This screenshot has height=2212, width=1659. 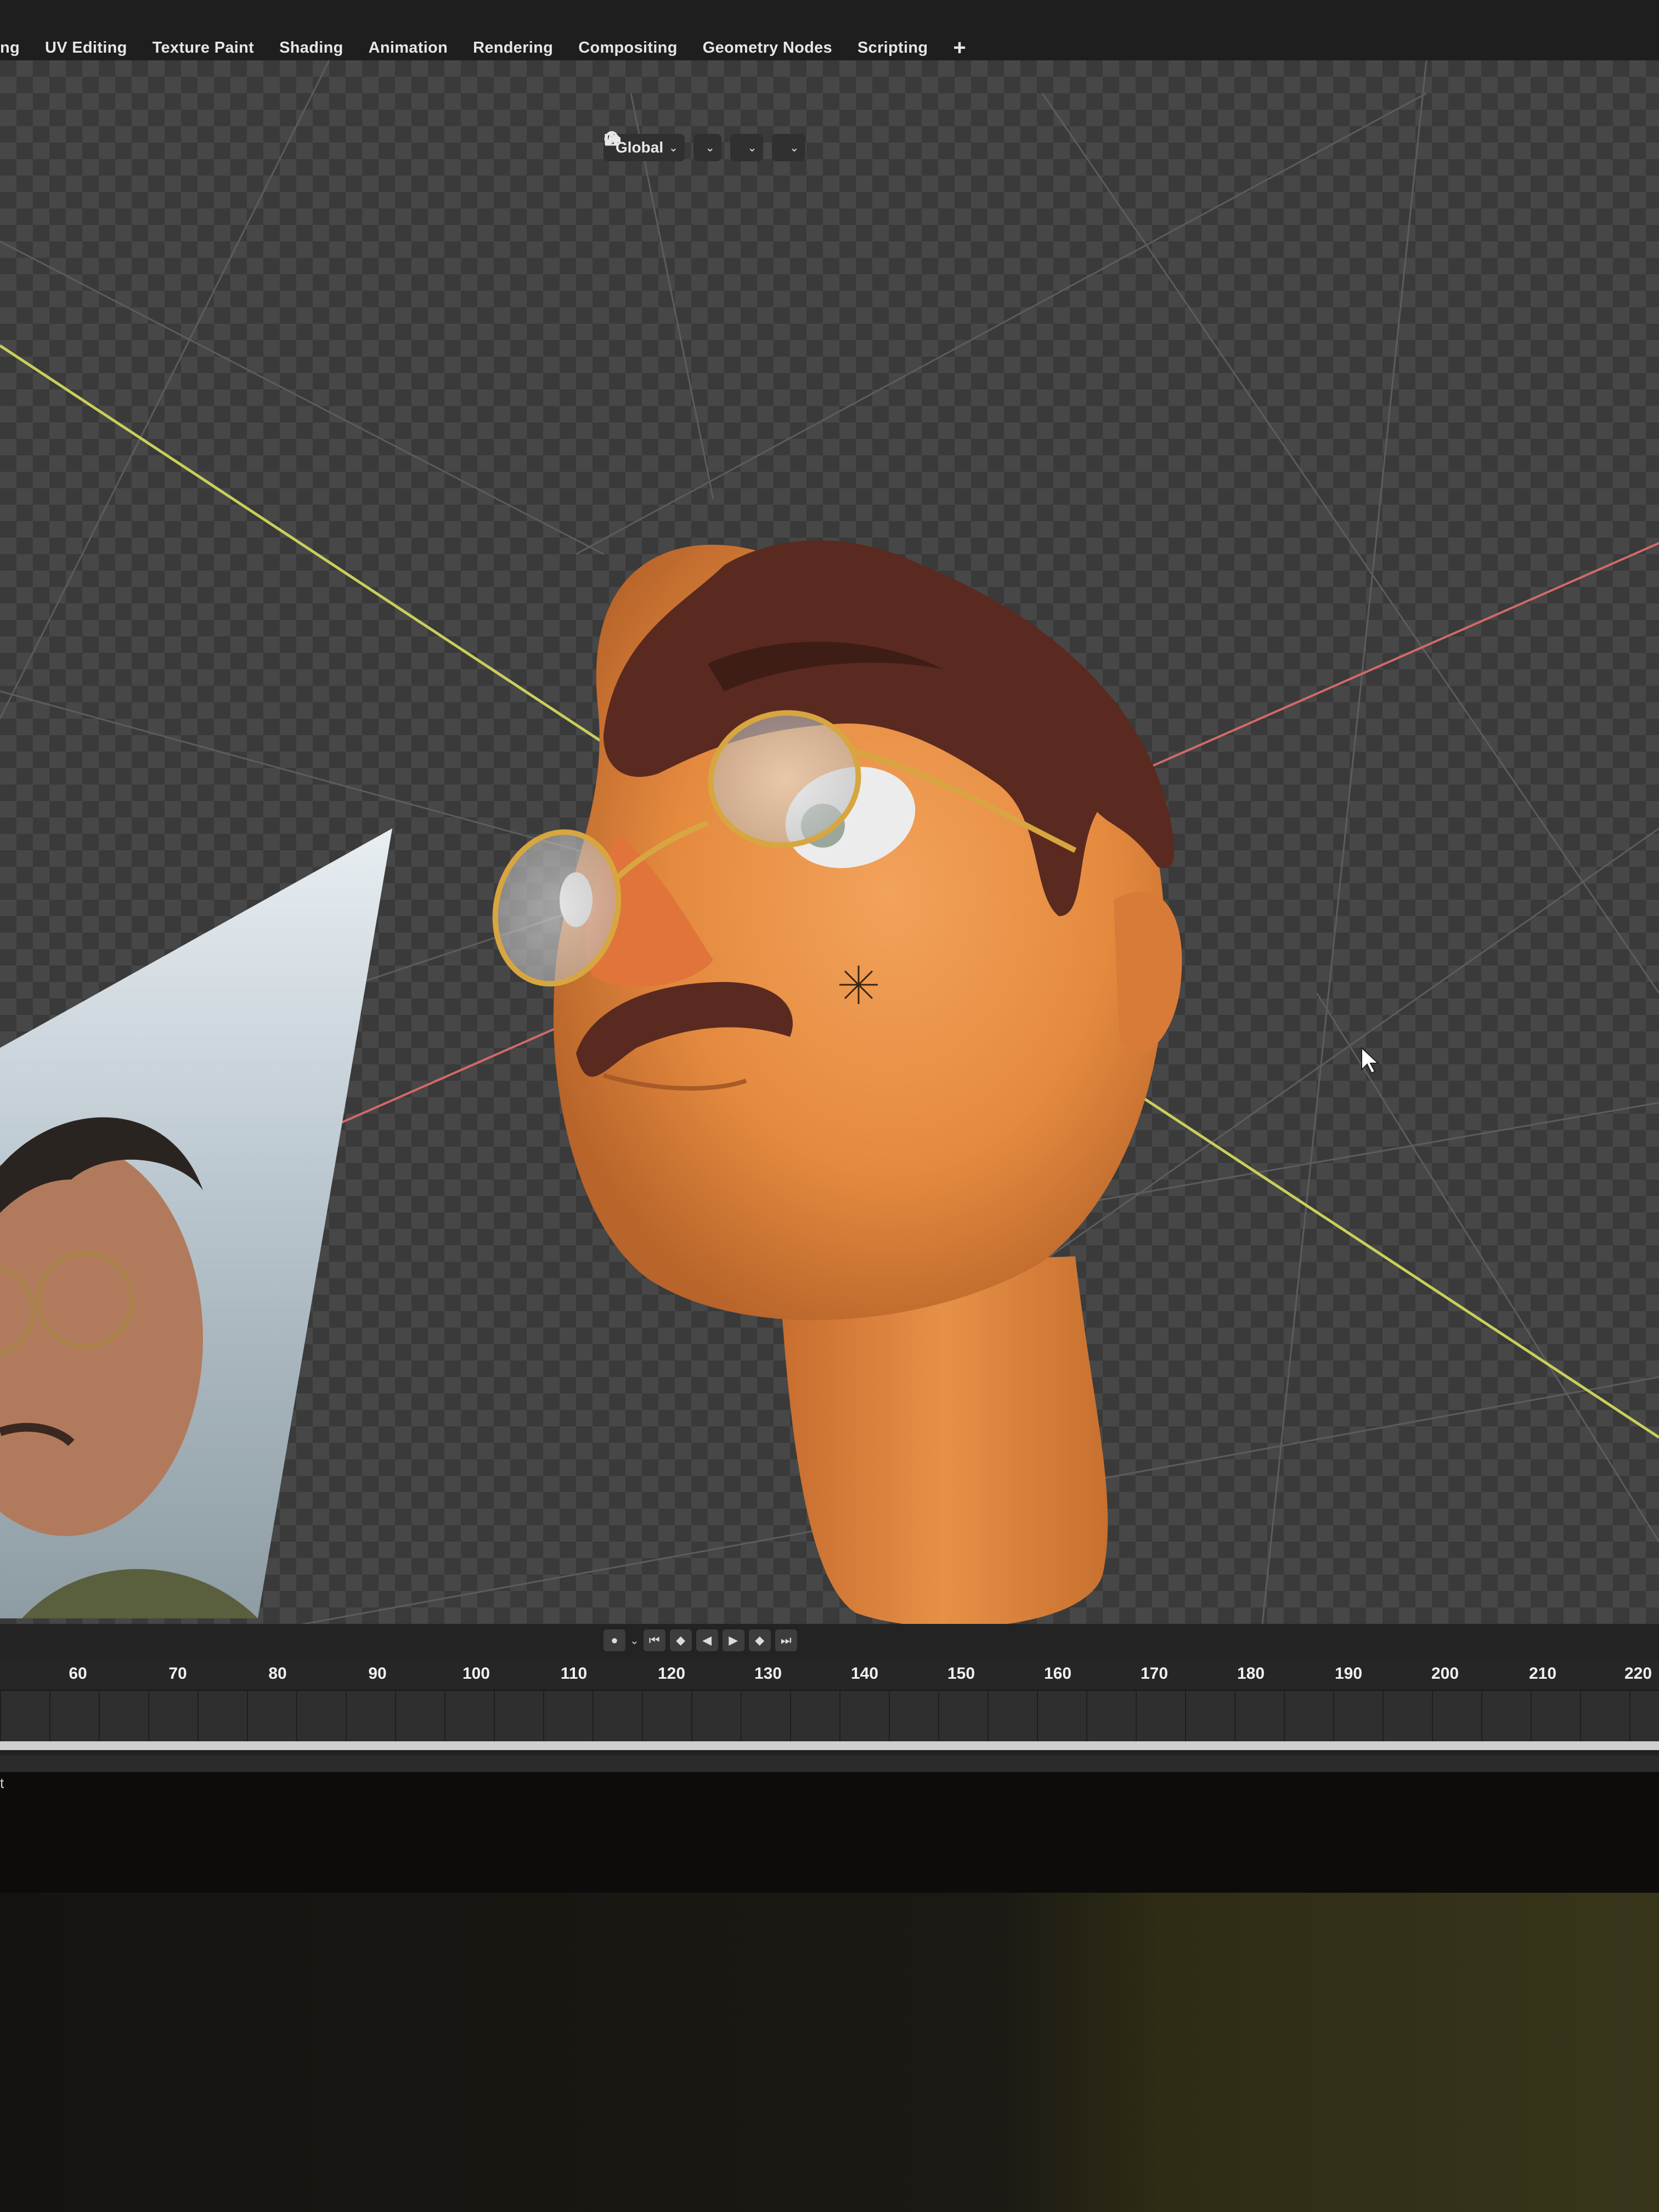 I want to click on frame-label: 120, so click(x=672, y=1674).